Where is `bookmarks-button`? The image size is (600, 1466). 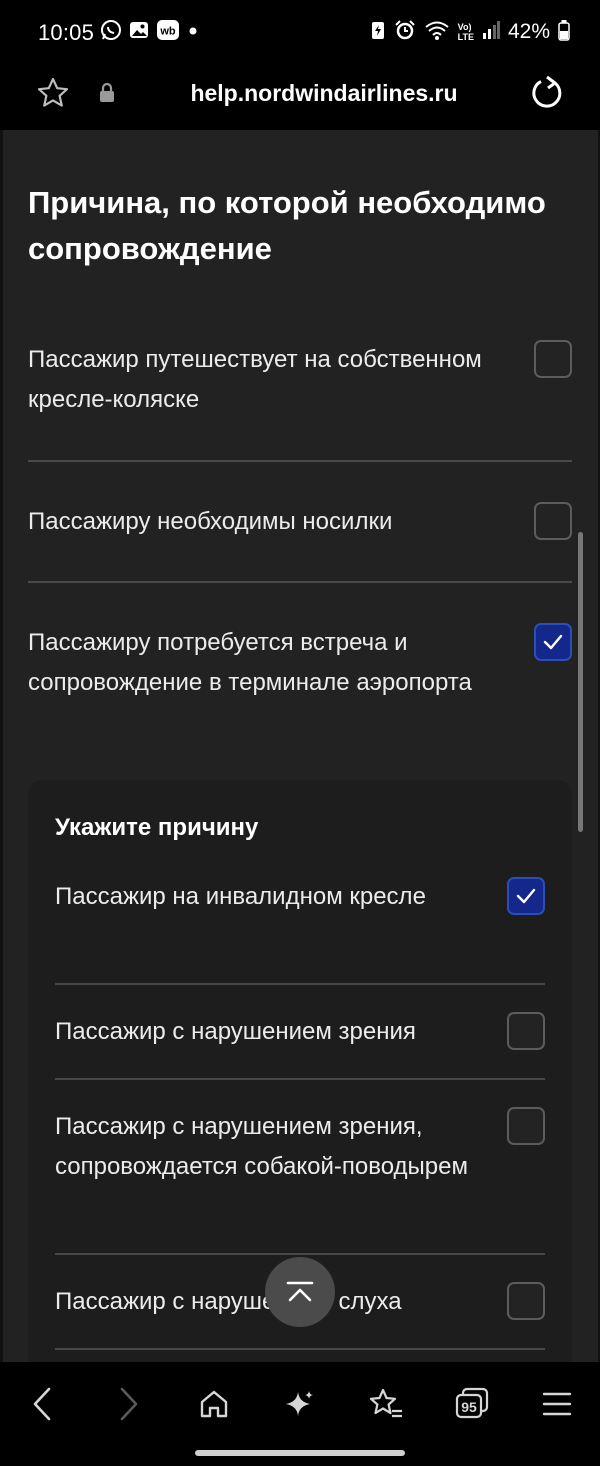
bookmarks-button is located at coordinates (386, 1404).